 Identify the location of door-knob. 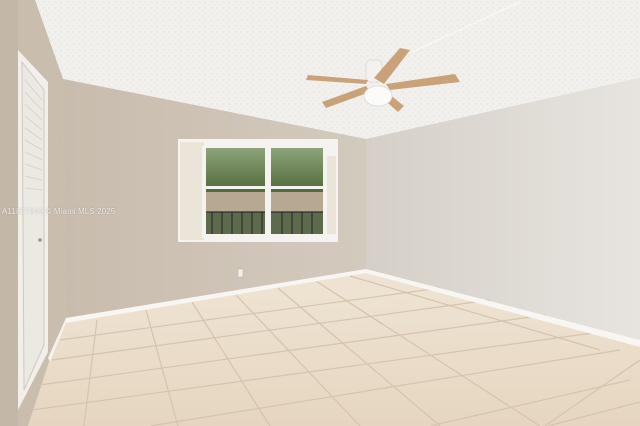
(40, 240).